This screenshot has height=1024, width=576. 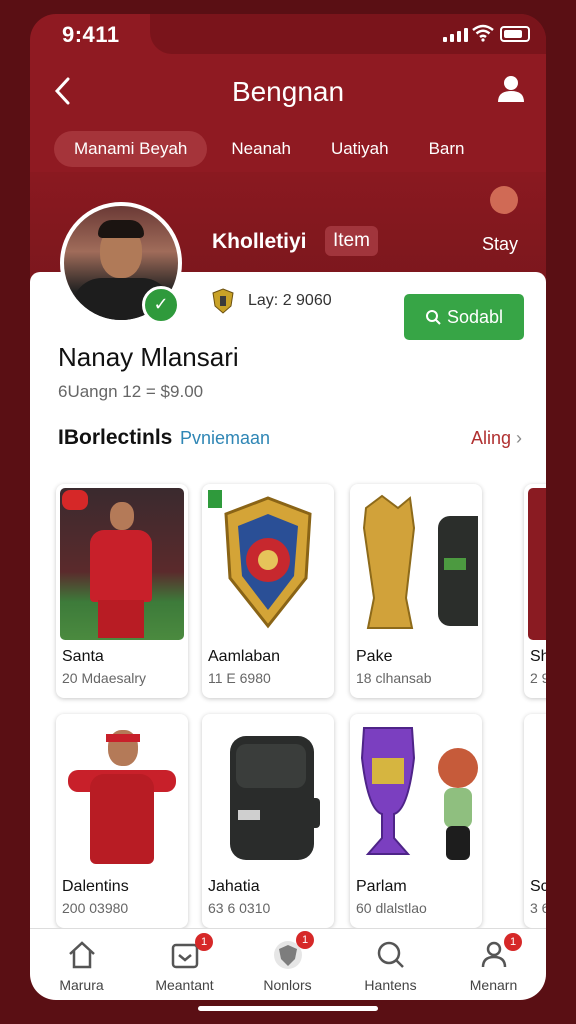 What do you see at coordinates (259, 241) in the screenshot?
I see `section-title: Kholletiyi` at bounding box center [259, 241].